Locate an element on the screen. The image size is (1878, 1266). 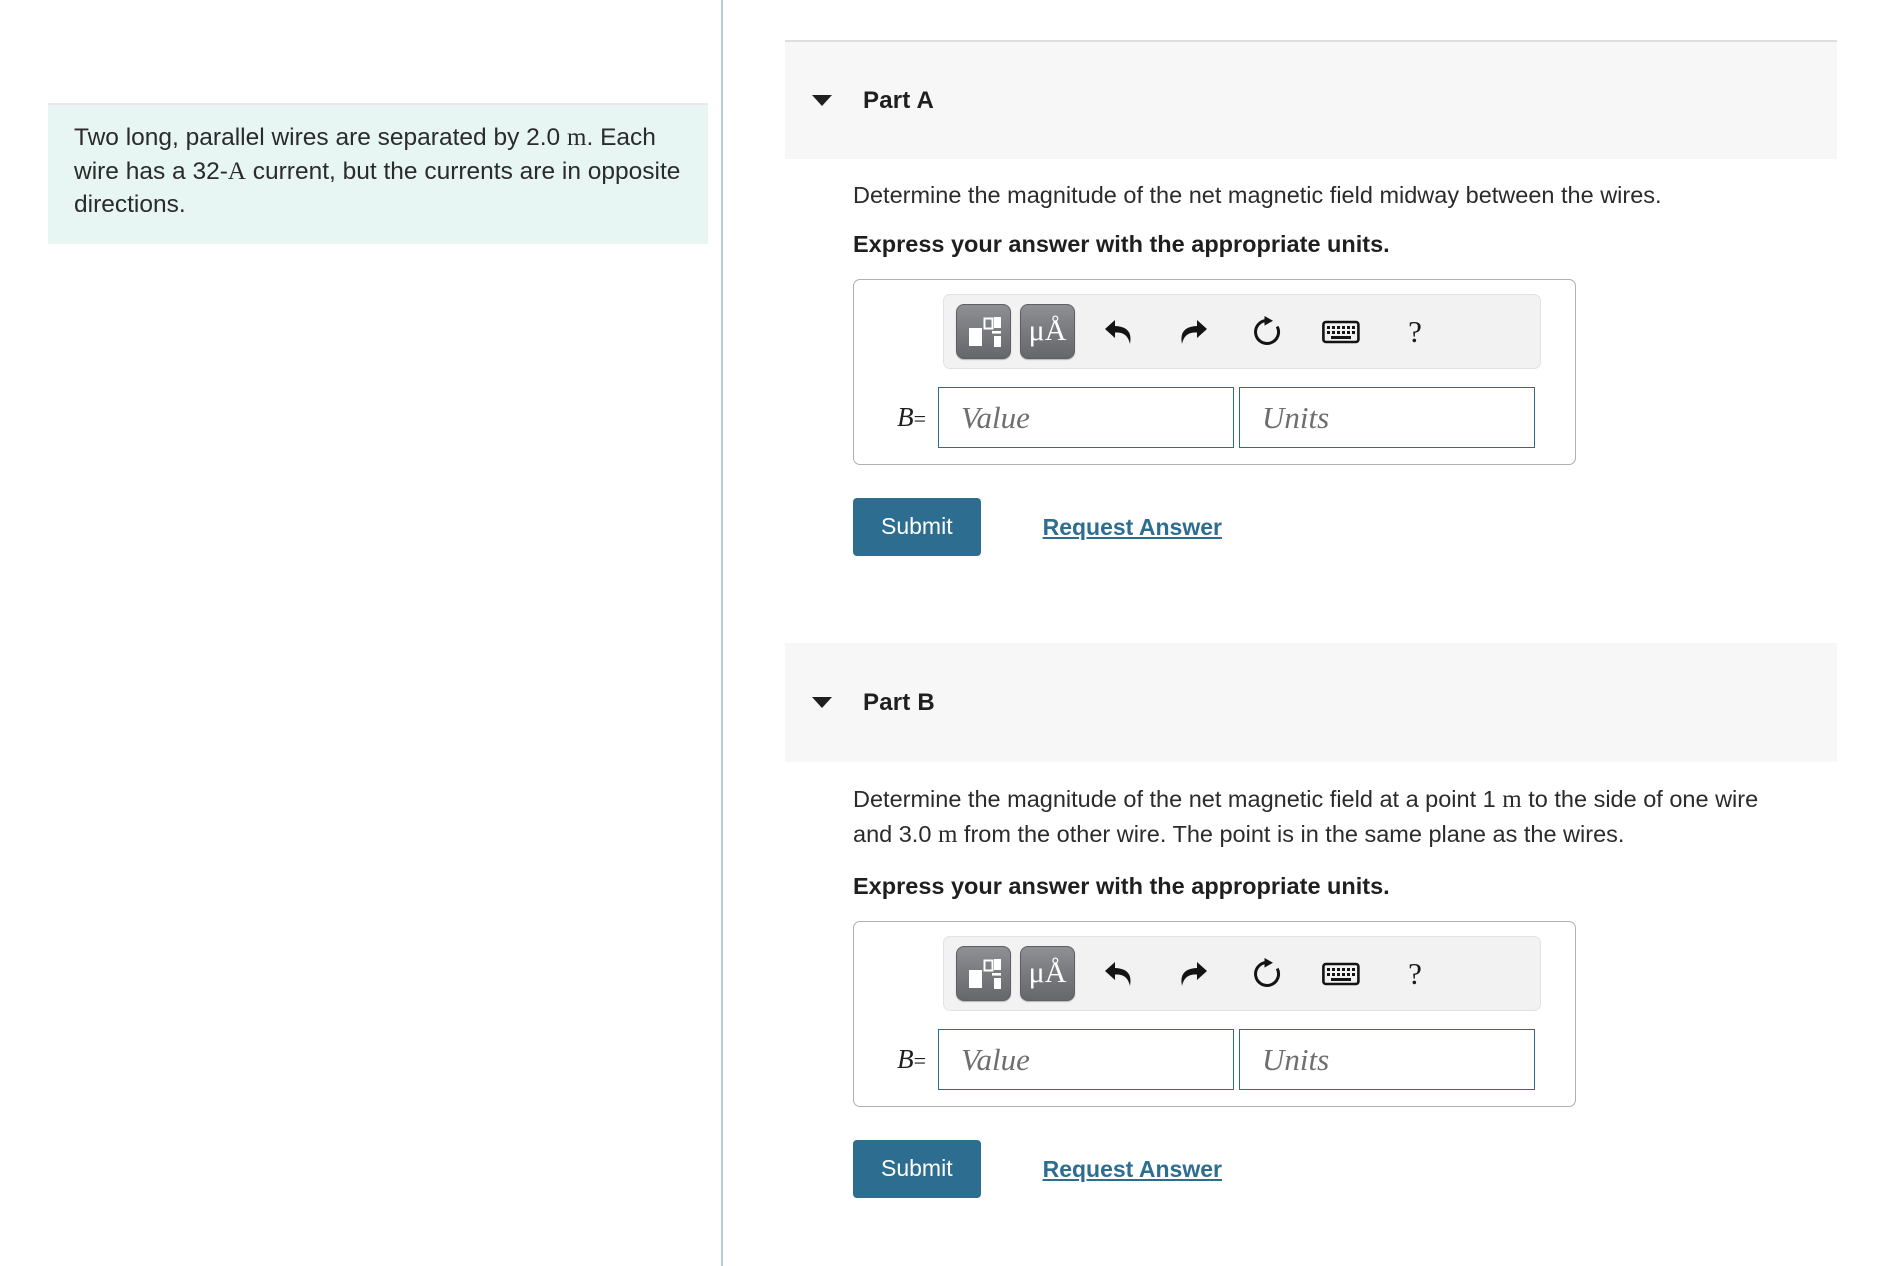
part-b-input-row: B= Value Units is located at coordinates (1214, 1059).